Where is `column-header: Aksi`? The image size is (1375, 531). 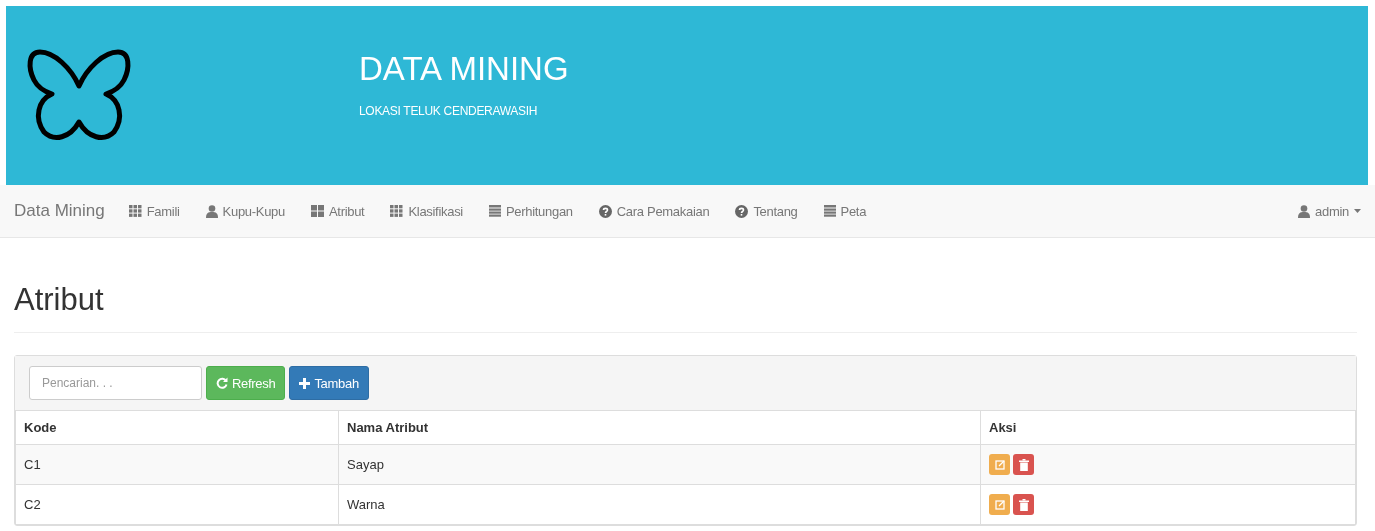 column-header: Aksi is located at coordinates (1168, 428).